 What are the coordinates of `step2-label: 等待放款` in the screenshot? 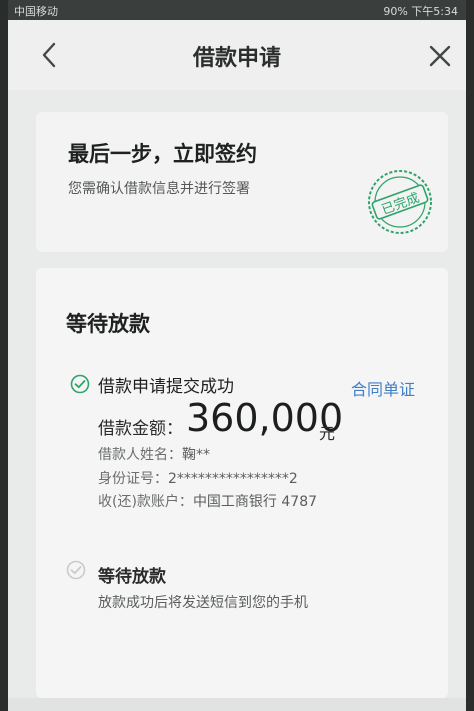 It's located at (132, 577).